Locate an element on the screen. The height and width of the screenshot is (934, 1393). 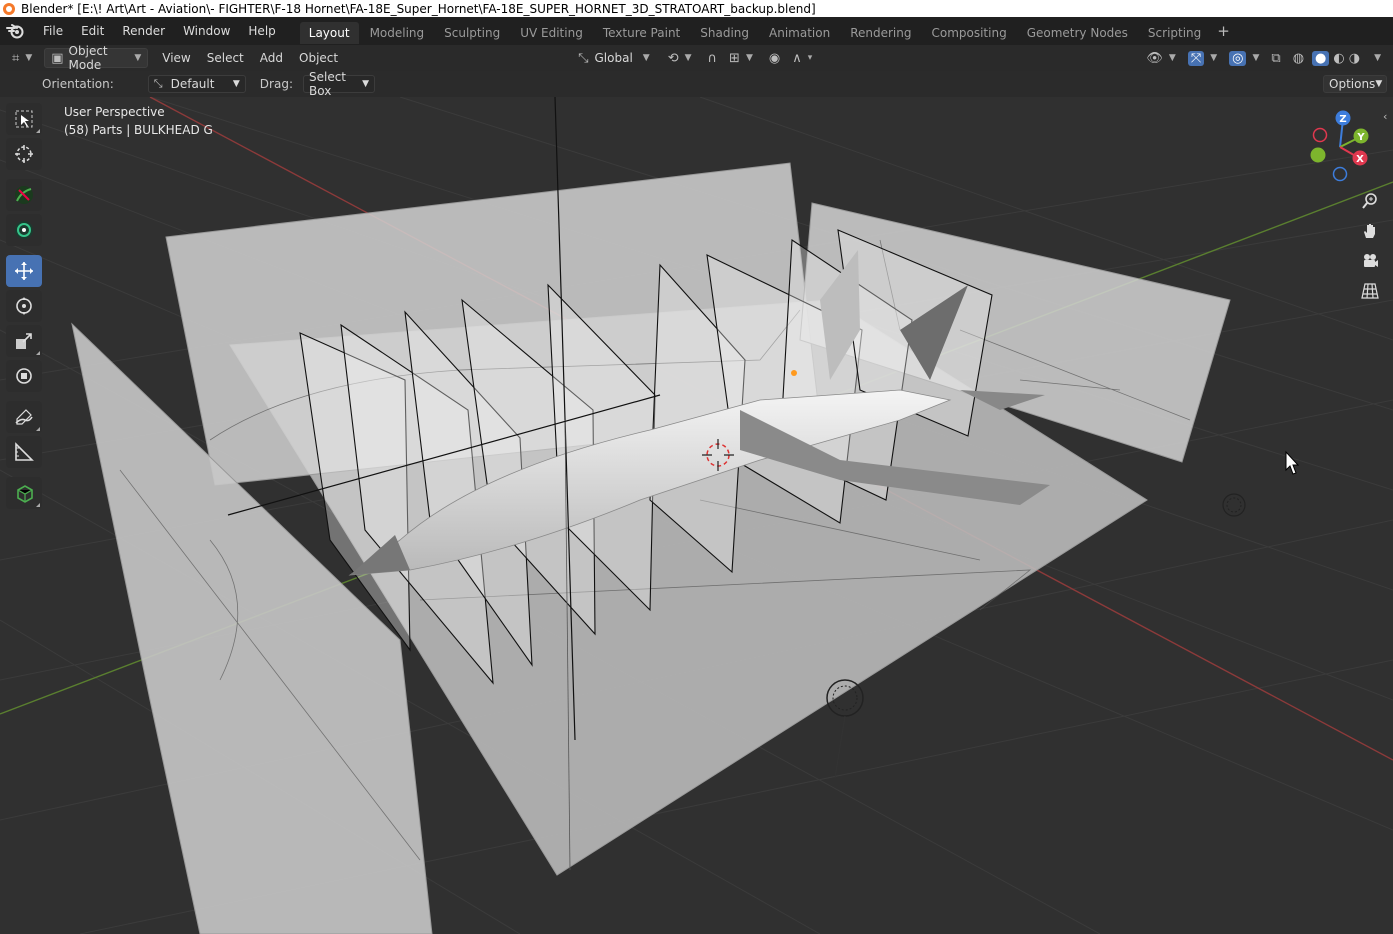
object-mode-icon: ▣ is located at coordinates (57, 58).